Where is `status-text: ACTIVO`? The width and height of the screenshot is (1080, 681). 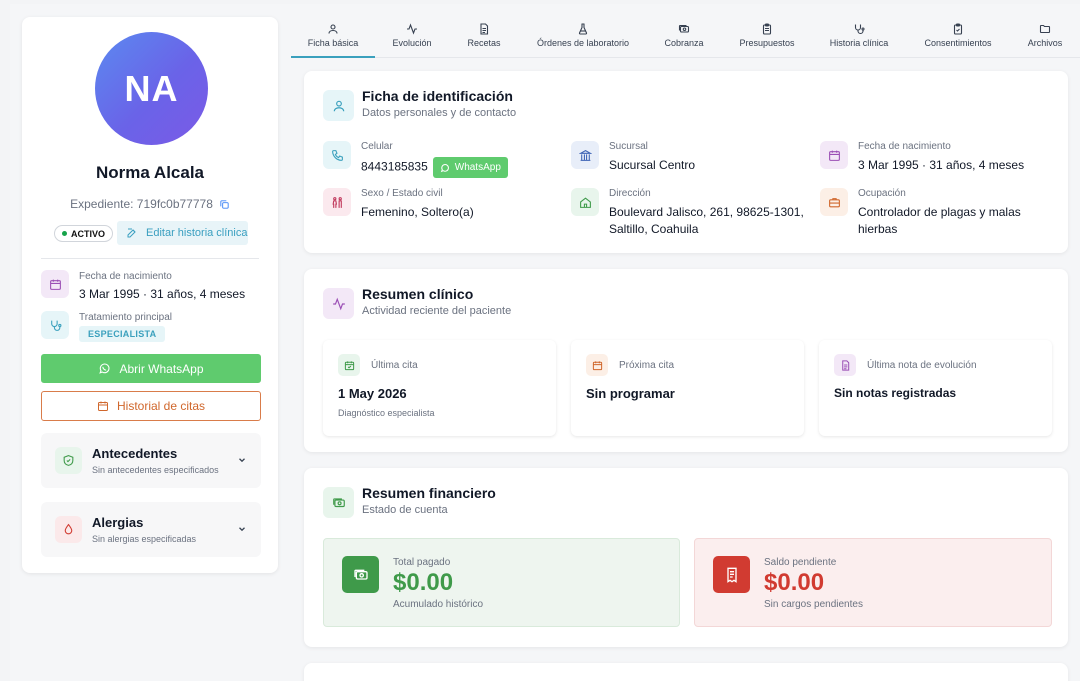 status-text: ACTIVO is located at coordinates (88, 233).